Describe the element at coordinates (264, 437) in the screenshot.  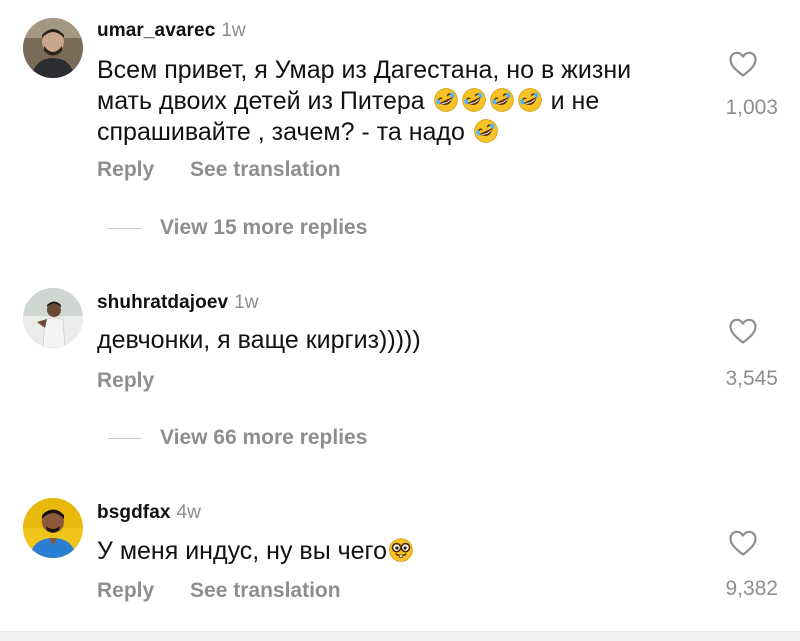
I see `view-more-label: View 66 more replies` at that location.